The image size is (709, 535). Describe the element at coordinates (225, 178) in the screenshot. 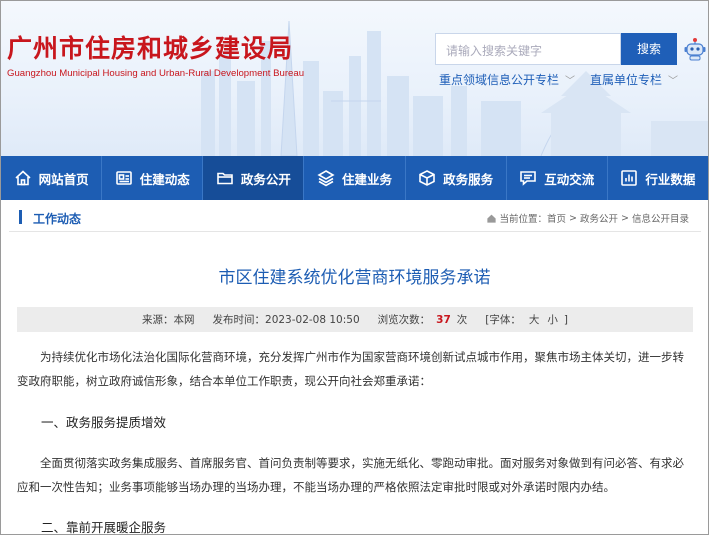

I see `folder-icon` at that location.